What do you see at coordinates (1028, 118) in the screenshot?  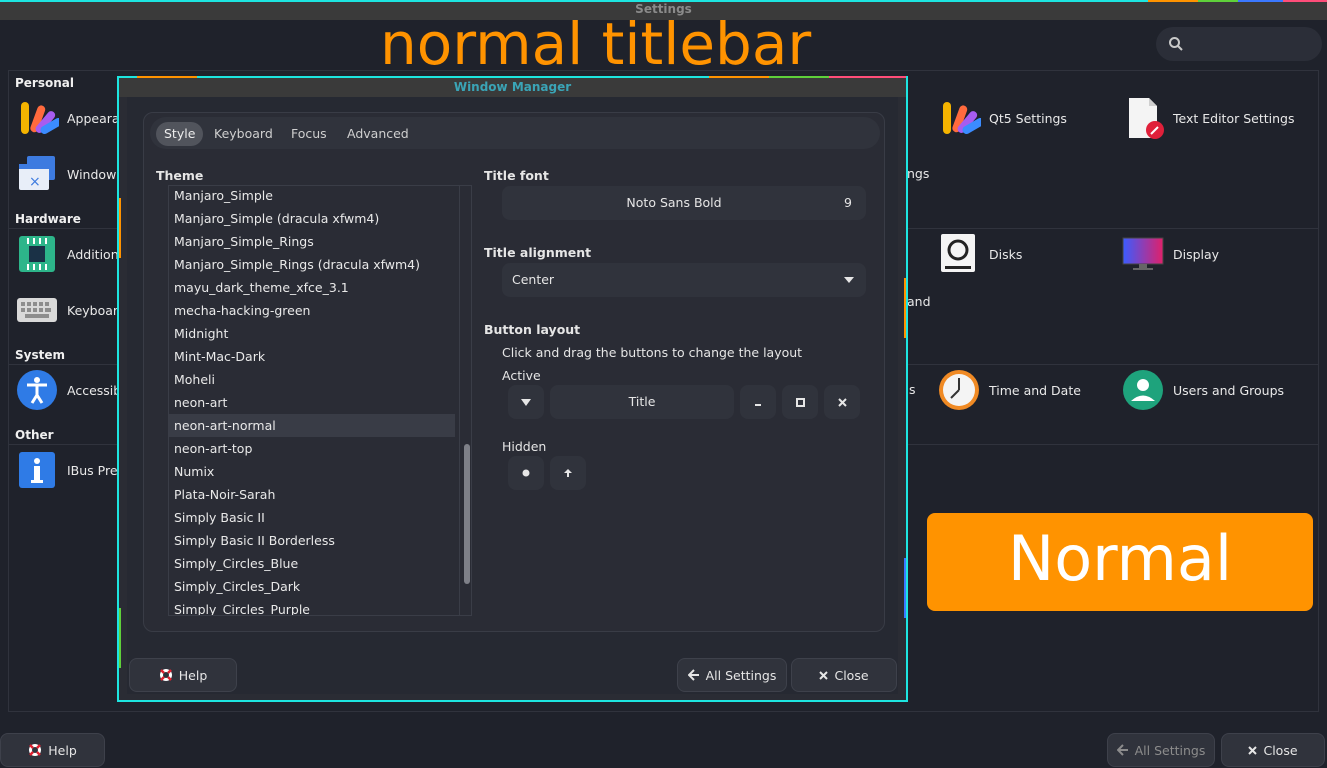 I see `item-label: Qt5 Settings` at bounding box center [1028, 118].